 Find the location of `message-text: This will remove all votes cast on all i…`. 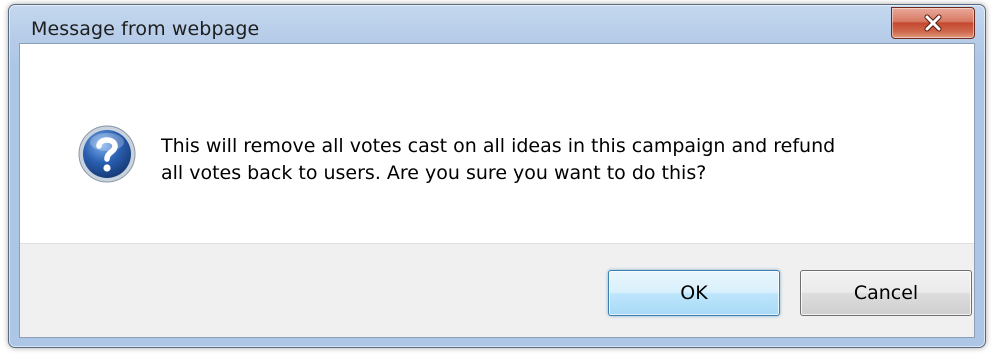

message-text: This will remove all votes cast on all i… is located at coordinates (498, 159).